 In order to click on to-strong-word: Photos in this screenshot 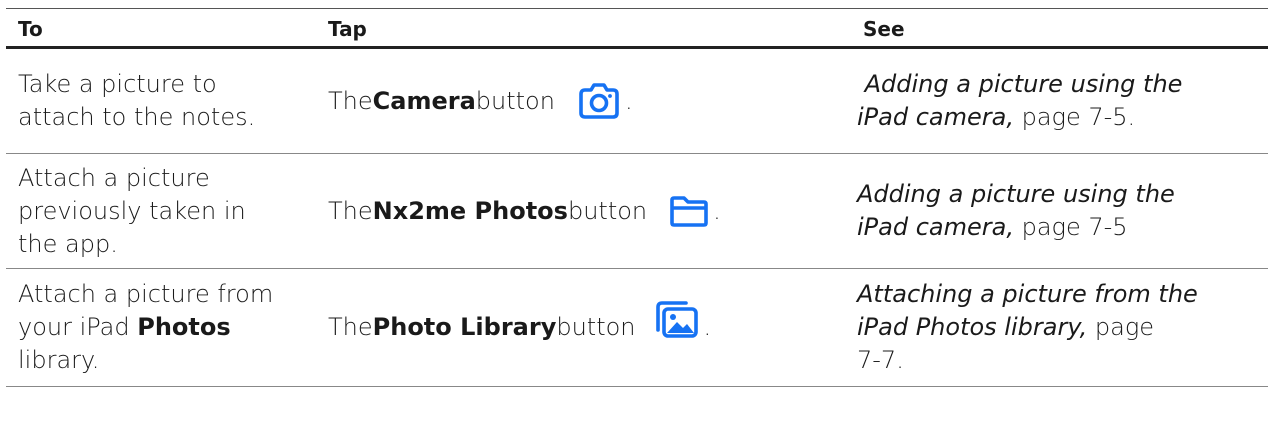, I will do `click(184, 327)`.